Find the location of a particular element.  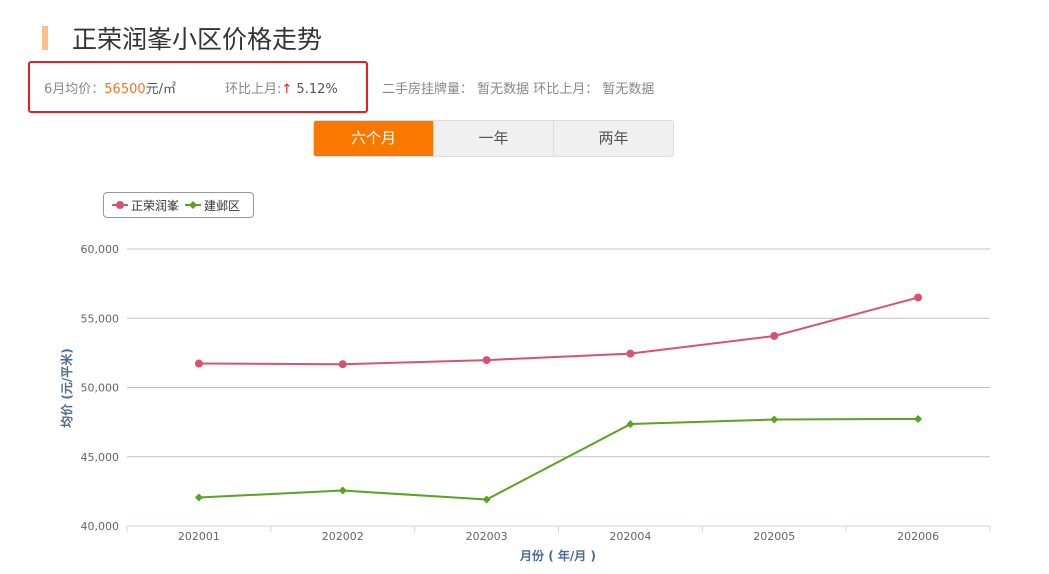

x-tick-label: 202003 is located at coordinates (487, 536).